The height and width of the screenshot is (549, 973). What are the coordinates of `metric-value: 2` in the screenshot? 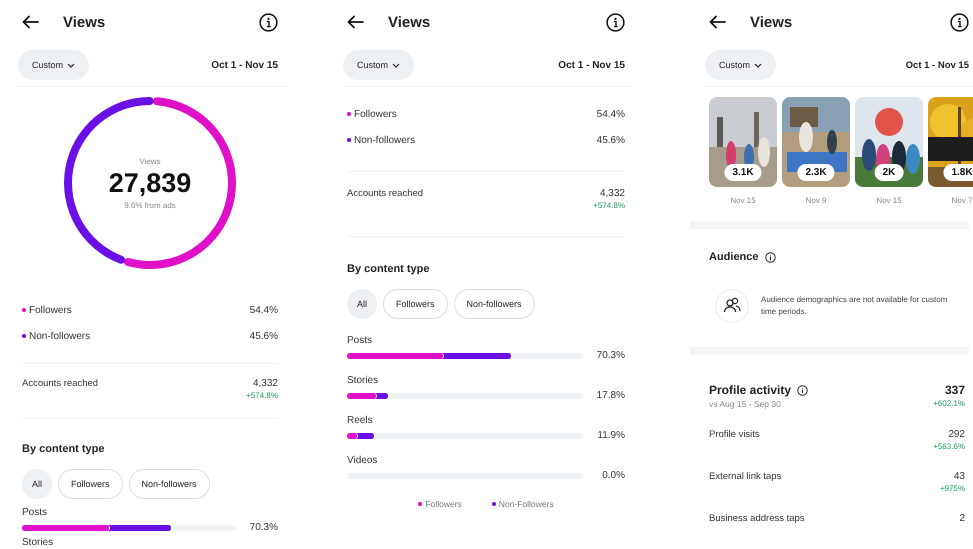 It's located at (962, 518).